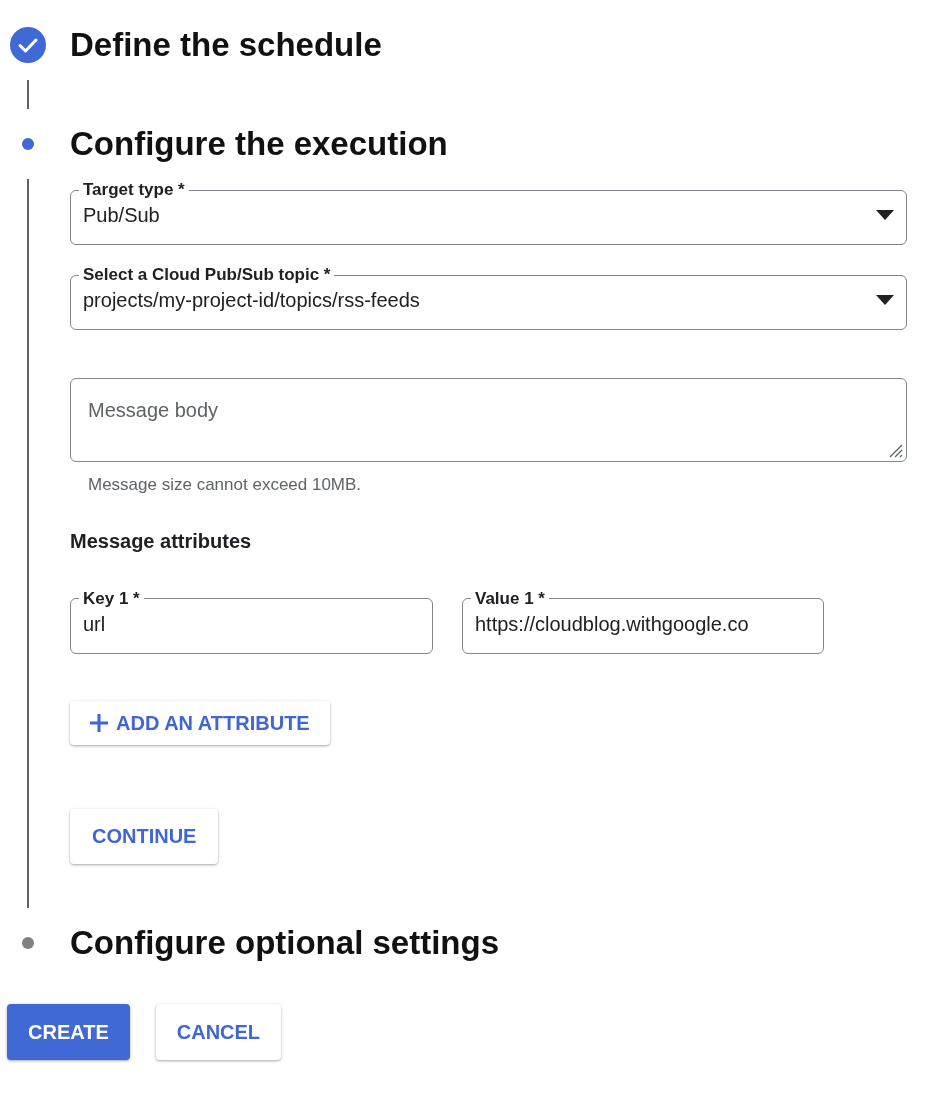 The width and height of the screenshot is (929, 1100). What do you see at coordinates (99, 722) in the screenshot?
I see `plus-icon` at bounding box center [99, 722].